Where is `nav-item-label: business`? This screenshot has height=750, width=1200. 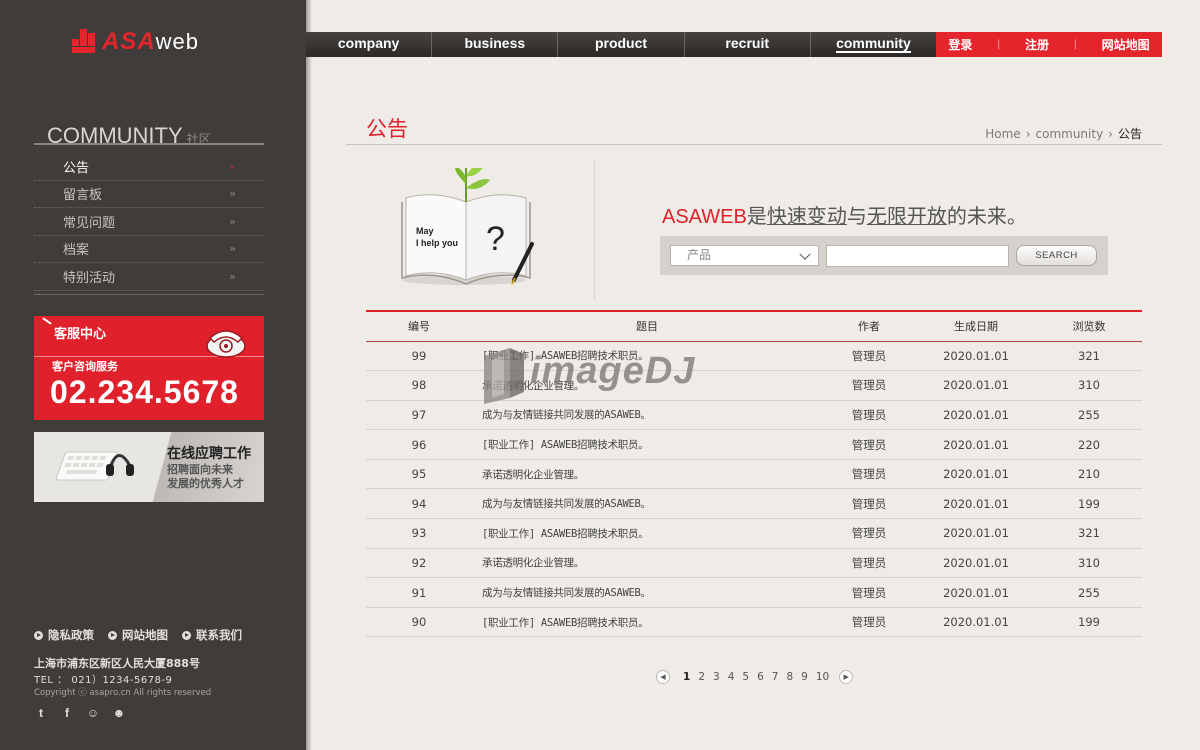
nav-item-label: business is located at coordinates (495, 43).